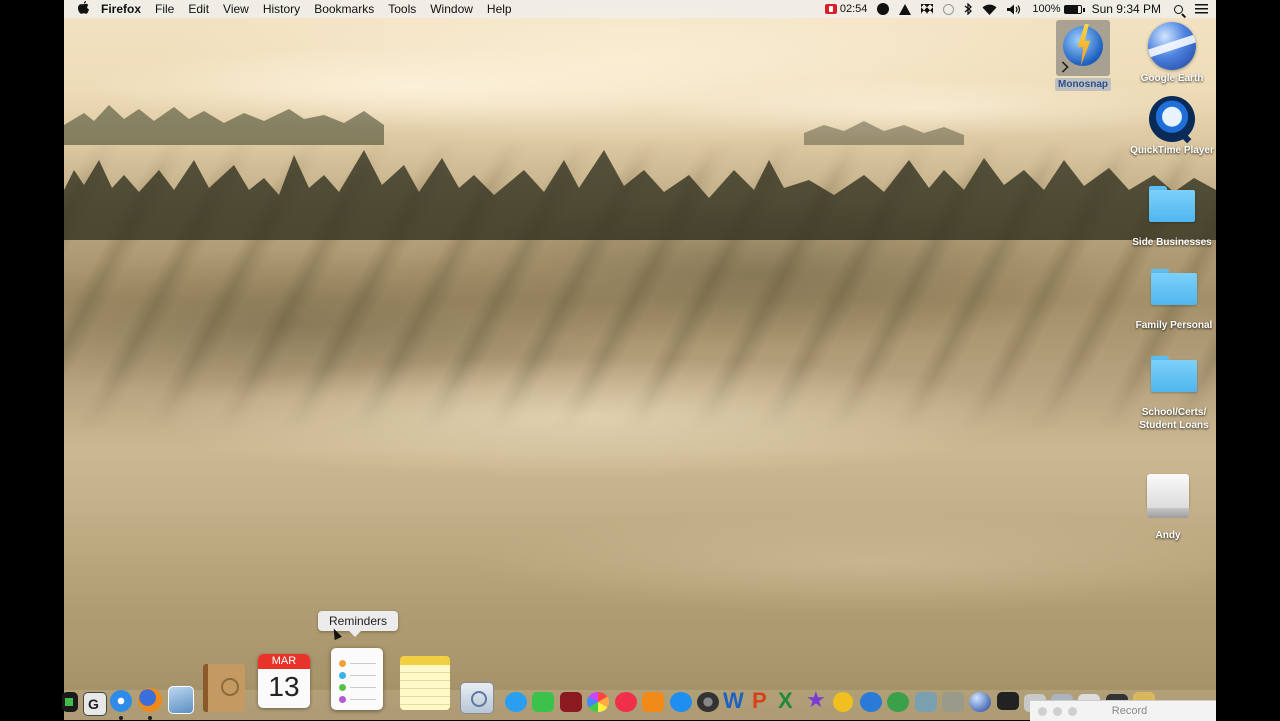 This screenshot has width=1280, height=721. I want to click on calendar-day: 13, so click(284, 686).